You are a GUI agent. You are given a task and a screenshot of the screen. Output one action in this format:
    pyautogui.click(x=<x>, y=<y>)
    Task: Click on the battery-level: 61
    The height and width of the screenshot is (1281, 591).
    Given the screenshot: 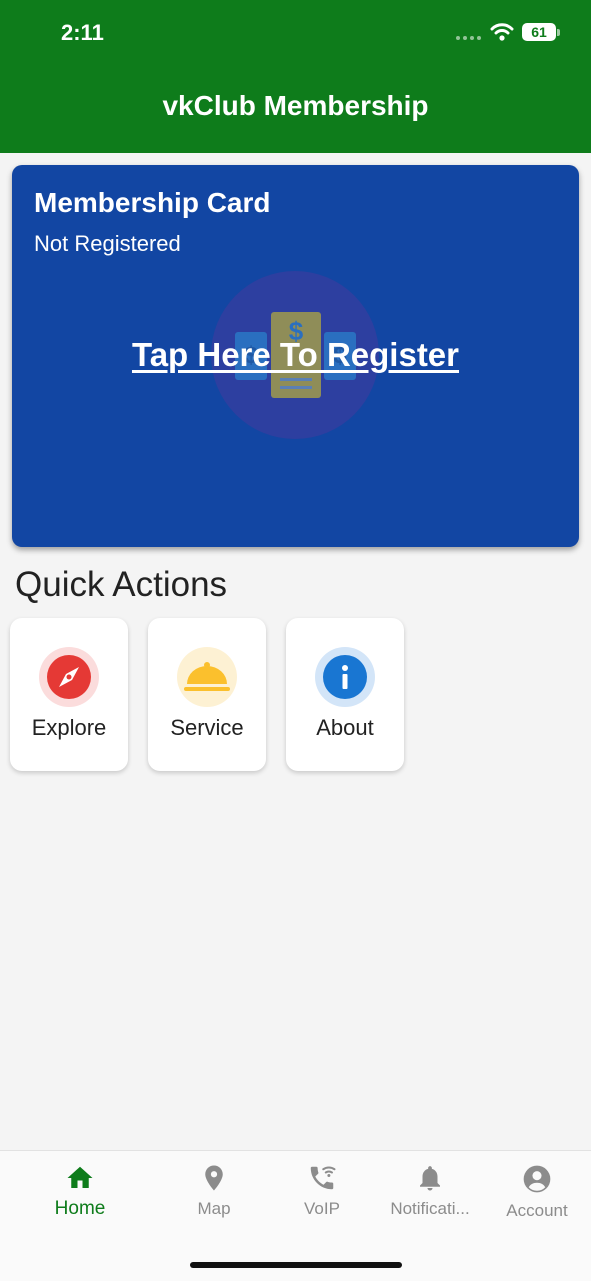 What is the action you would take?
    pyautogui.click(x=539, y=32)
    